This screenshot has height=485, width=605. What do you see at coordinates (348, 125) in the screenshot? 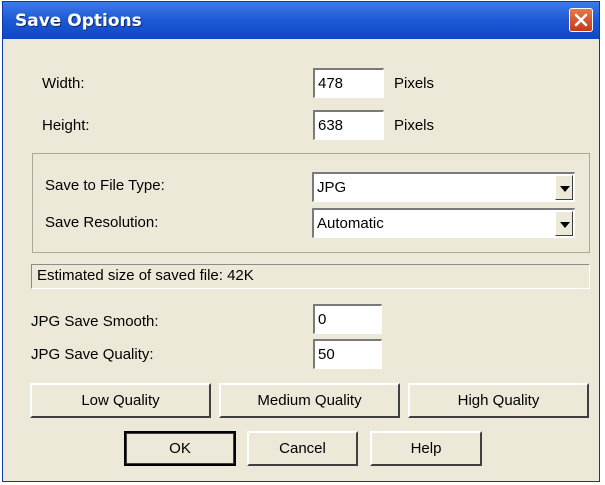
I see `height-input: 638` at bounding box center [348, 125].